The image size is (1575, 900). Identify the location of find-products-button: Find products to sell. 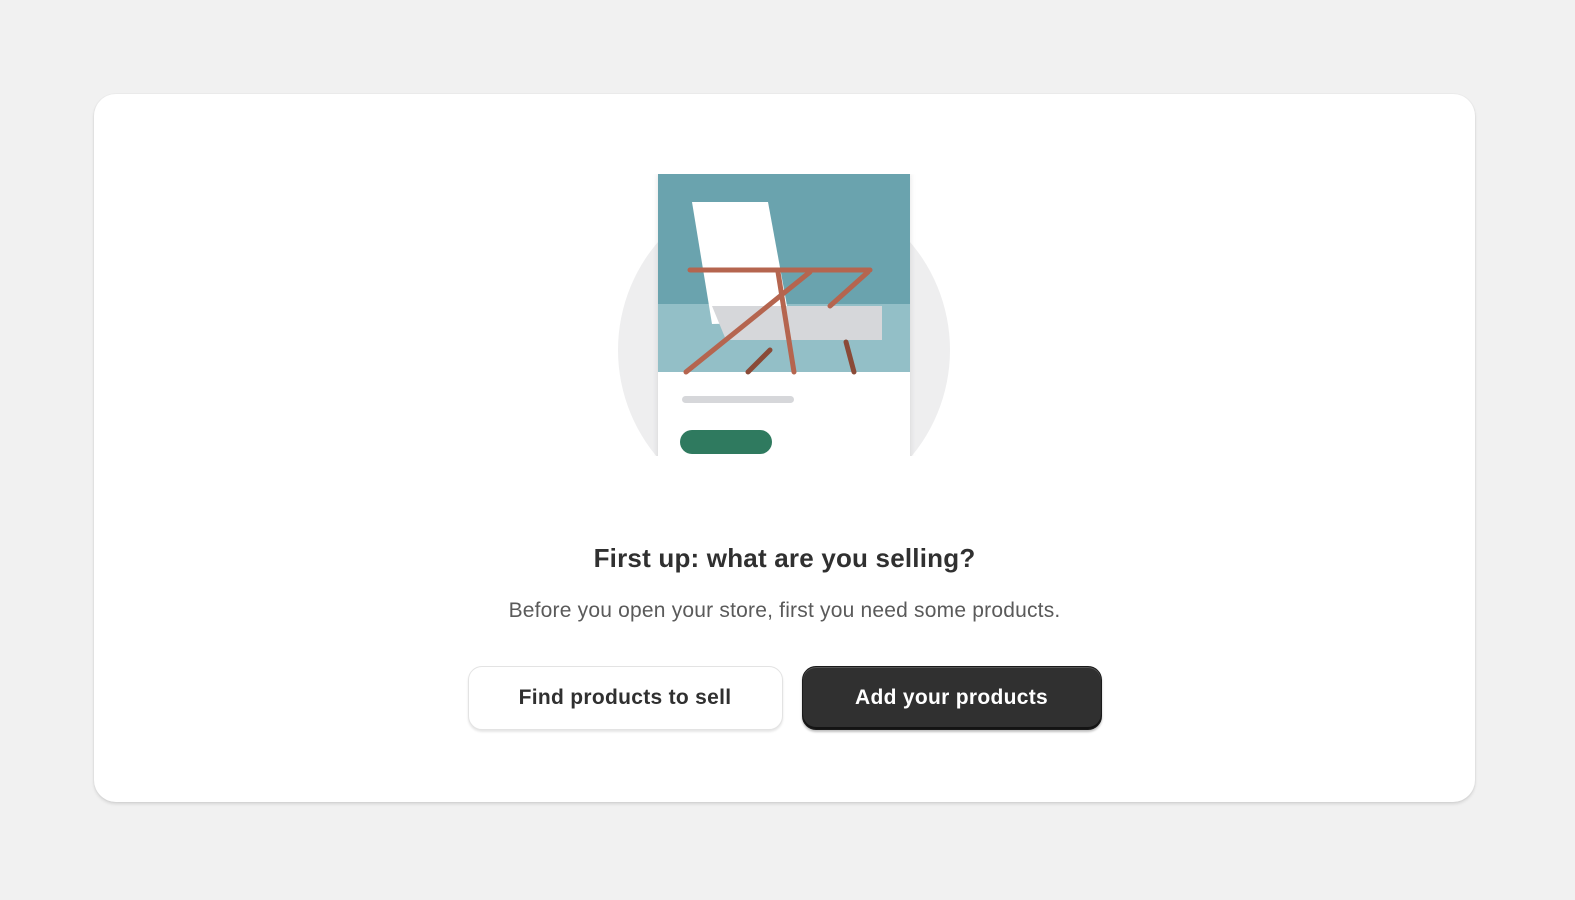
(625, 698).